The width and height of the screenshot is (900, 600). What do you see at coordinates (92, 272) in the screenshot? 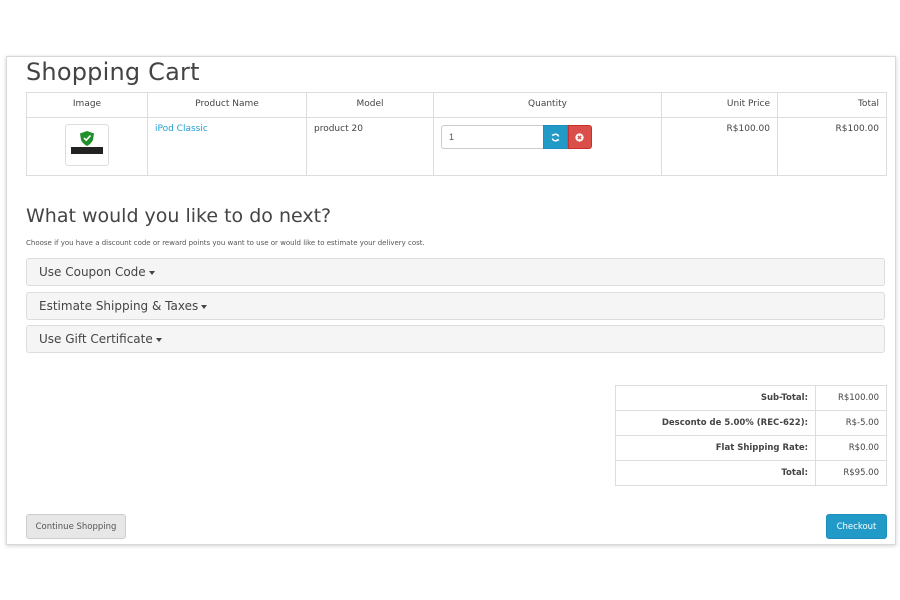
I see `coupon-panel-label: Use Coupon Code` at bounding box center [92, 272].